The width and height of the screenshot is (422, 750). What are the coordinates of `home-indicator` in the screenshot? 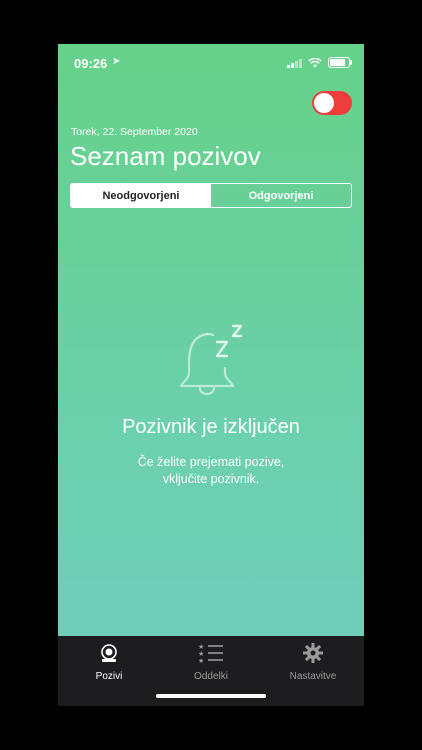 It's located at (211, 696).